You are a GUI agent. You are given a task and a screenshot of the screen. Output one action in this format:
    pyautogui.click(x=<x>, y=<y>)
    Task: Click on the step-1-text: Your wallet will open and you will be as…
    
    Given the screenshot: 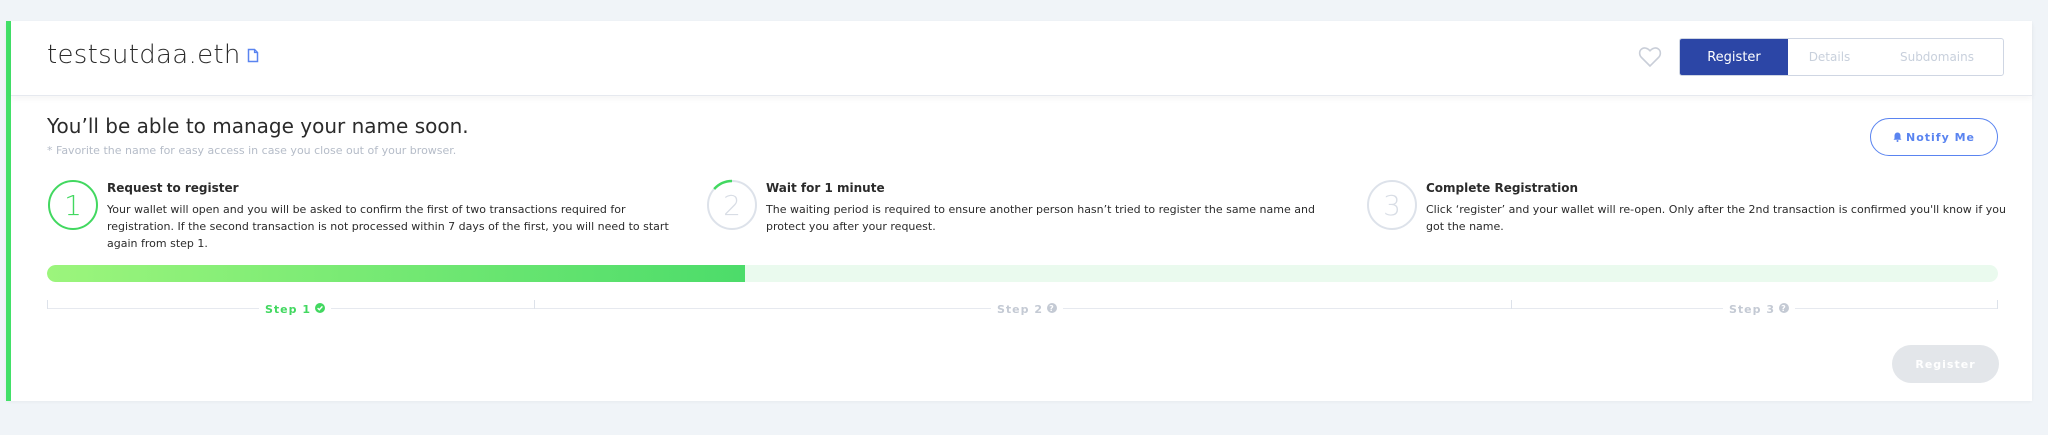 What is the action you would take?
    pyautogui.click(x=388, y=226)
    